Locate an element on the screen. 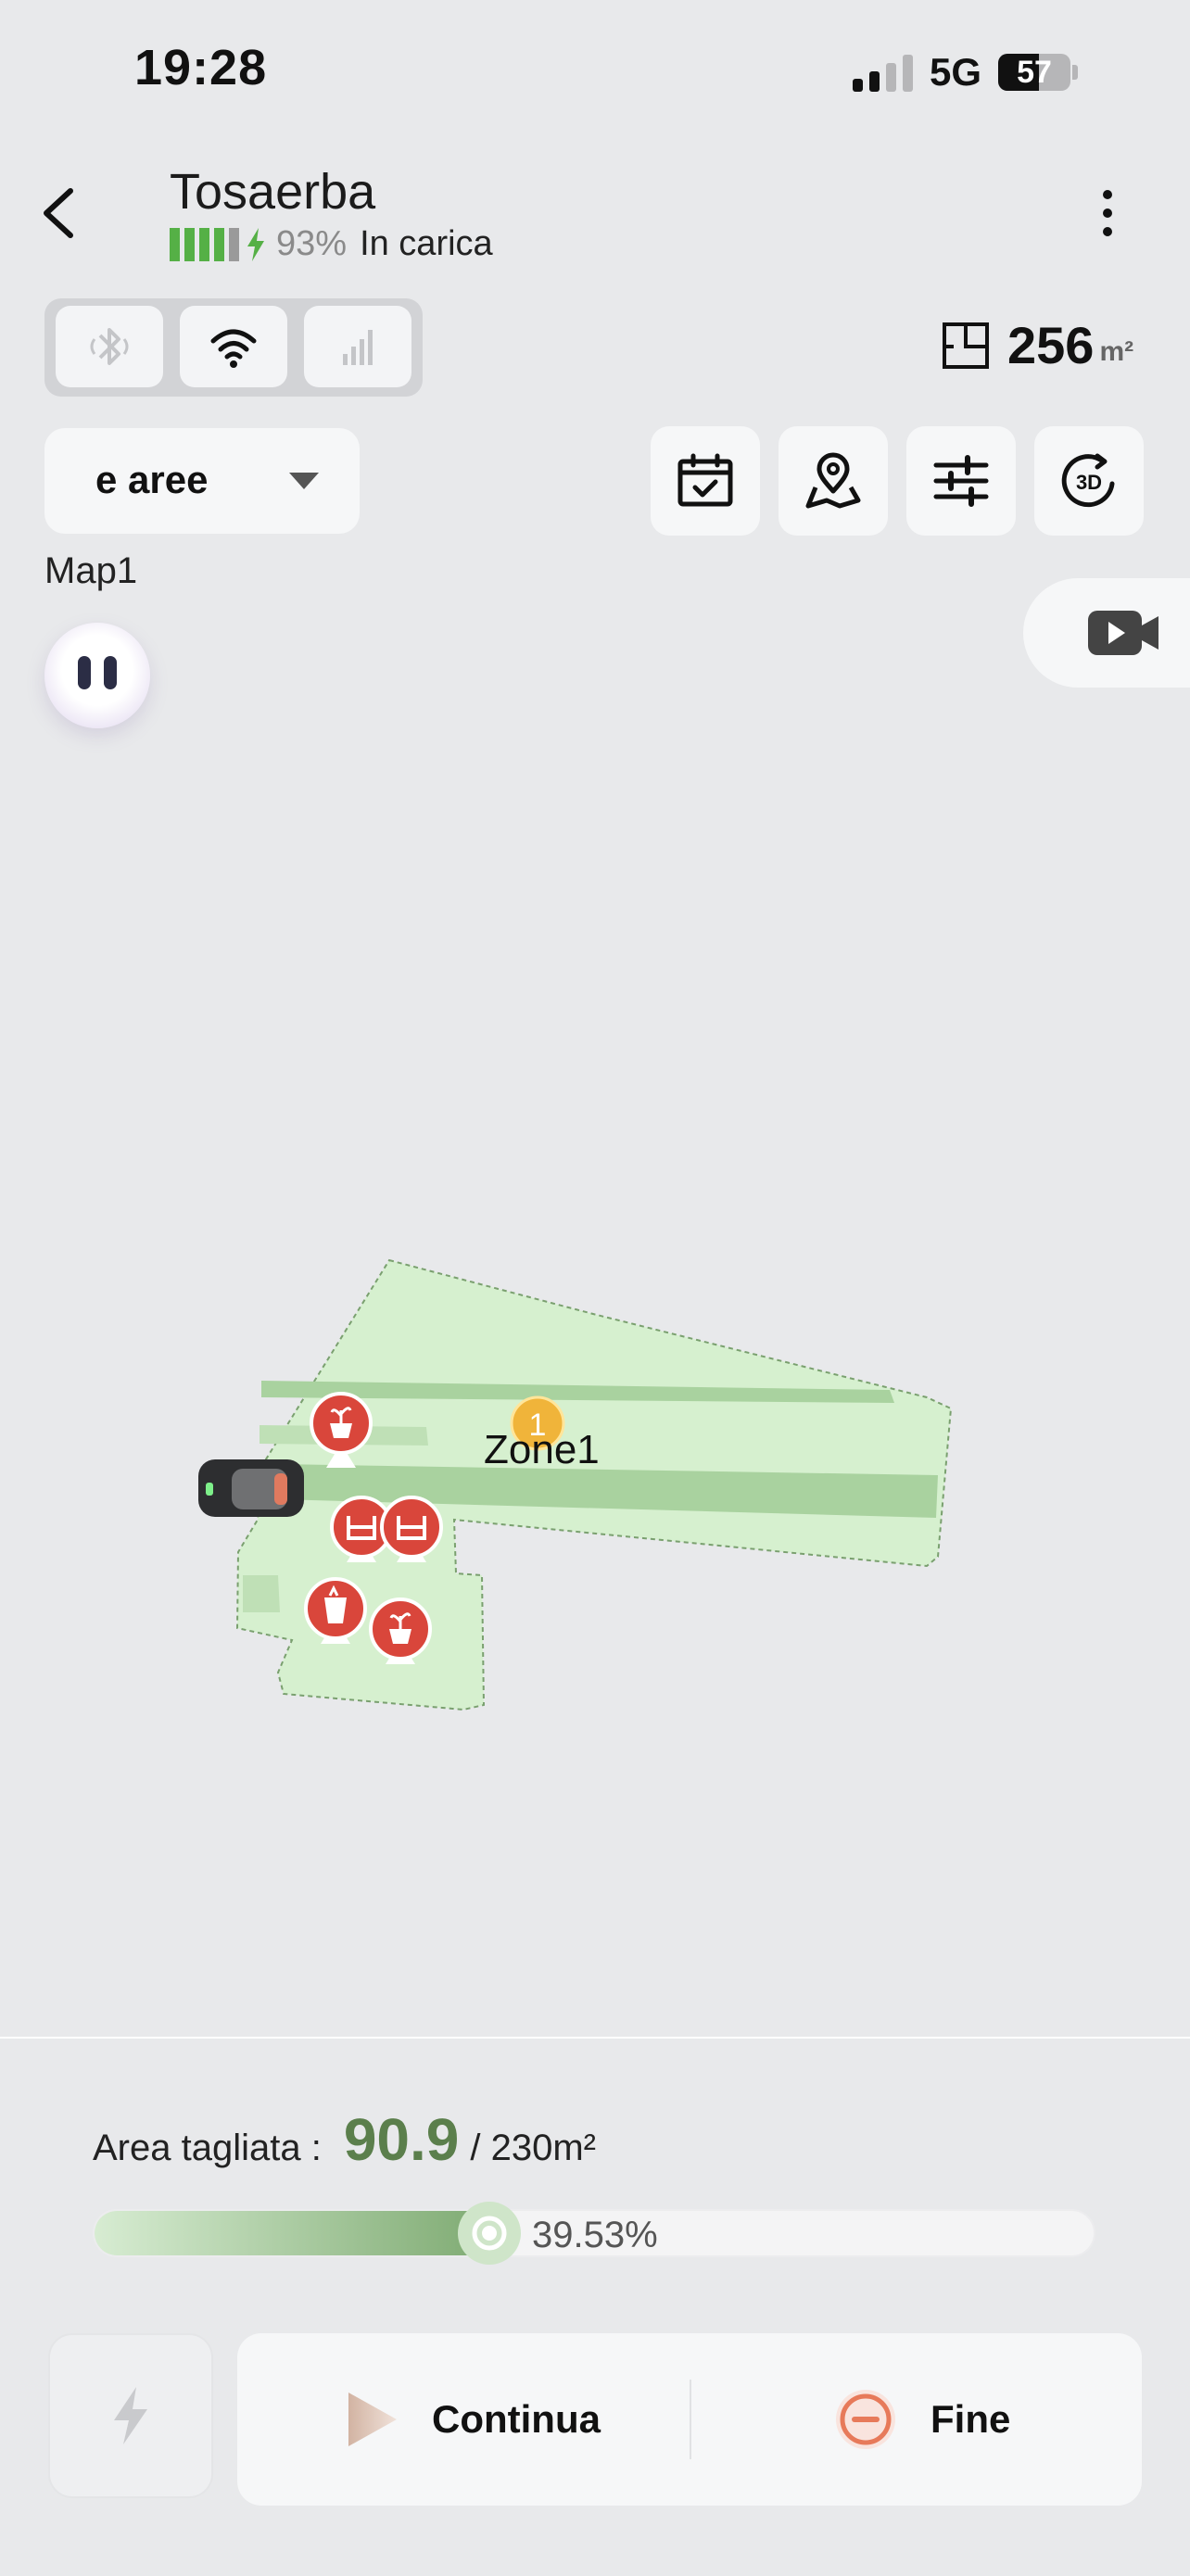 Image resolution: width=1190 pixels, height=2576 pixels. battery-icon: 57 is located at coordinates (1038, 72).